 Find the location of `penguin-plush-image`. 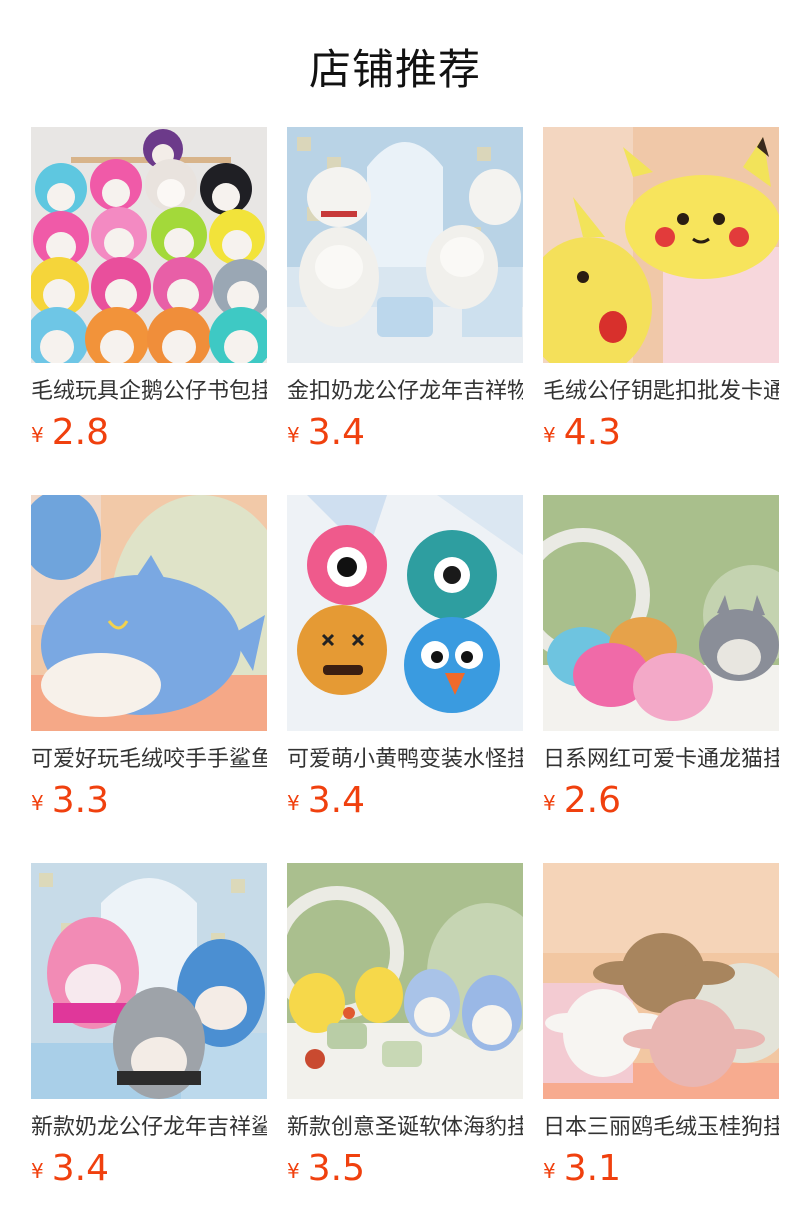

penguin-plush-image is located at coordinates (149, 245).